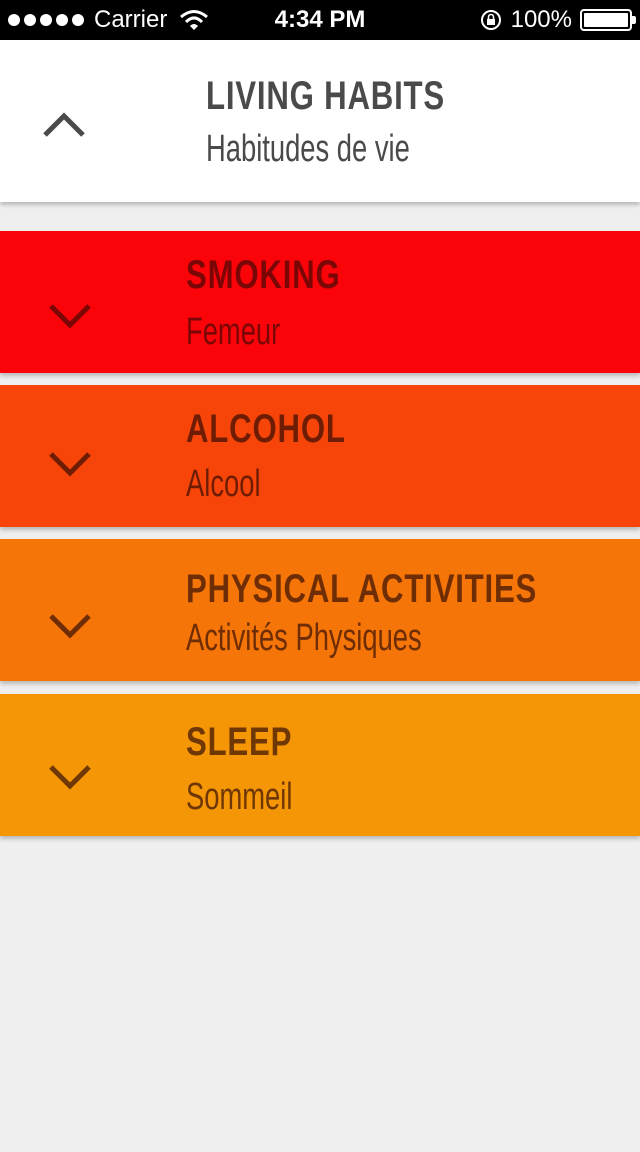 Image resolution: width=640 pixels, height=1152 pixels. Describe the element at coordinates (362, 589) in the screenshot. I see `section-title: PHYSICAL ACTIVITIES` at that location.